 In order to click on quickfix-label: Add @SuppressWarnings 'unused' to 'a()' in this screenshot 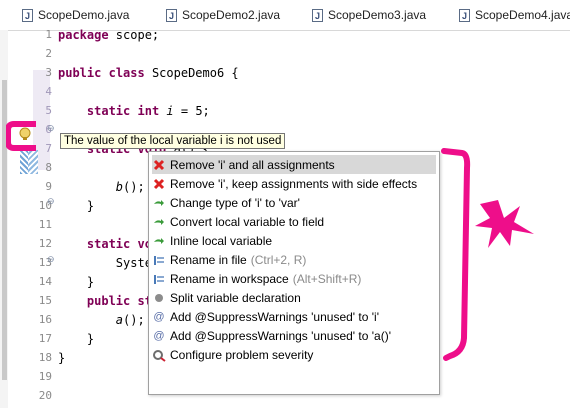, I will do `click(281, 335)`.